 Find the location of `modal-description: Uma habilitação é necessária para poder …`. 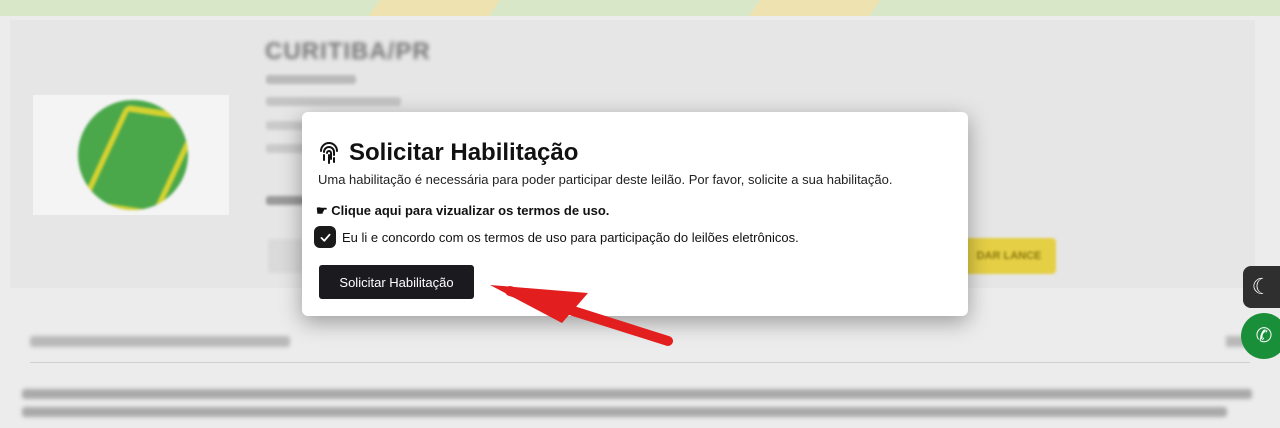

modal-description: Uma habilitação é necessária para poder … is located at coordinates (605, 179).